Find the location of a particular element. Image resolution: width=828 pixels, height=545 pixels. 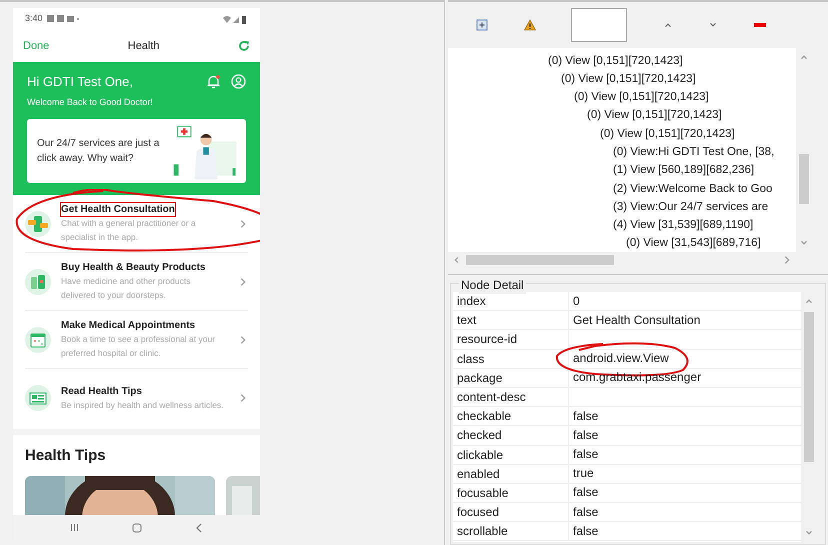

service-title: Make Medical Appointments is located at coordinates (128, 325).